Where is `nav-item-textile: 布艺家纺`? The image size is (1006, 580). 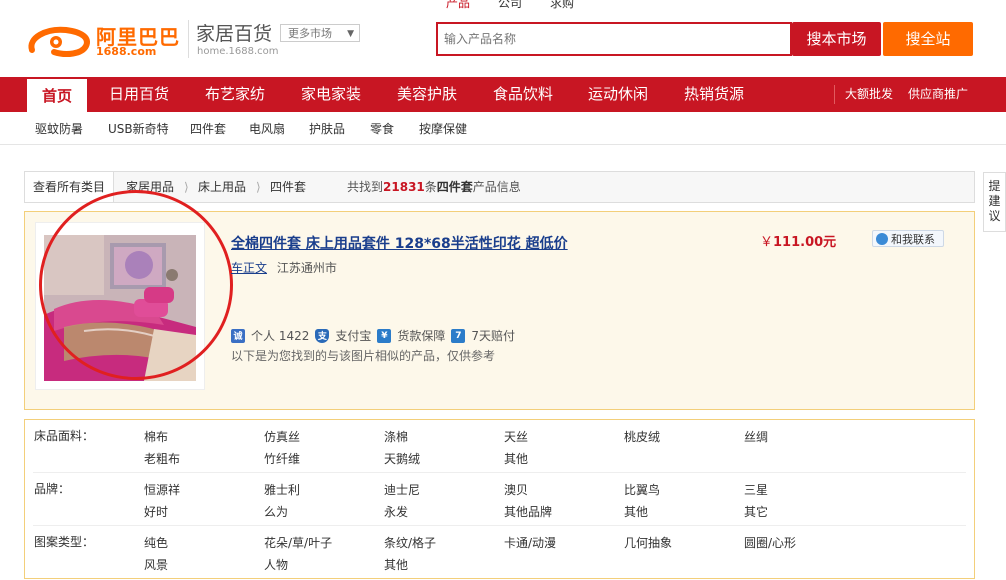
nav-item-textile: 布艺家纺 is located at coordinates (235, 94).